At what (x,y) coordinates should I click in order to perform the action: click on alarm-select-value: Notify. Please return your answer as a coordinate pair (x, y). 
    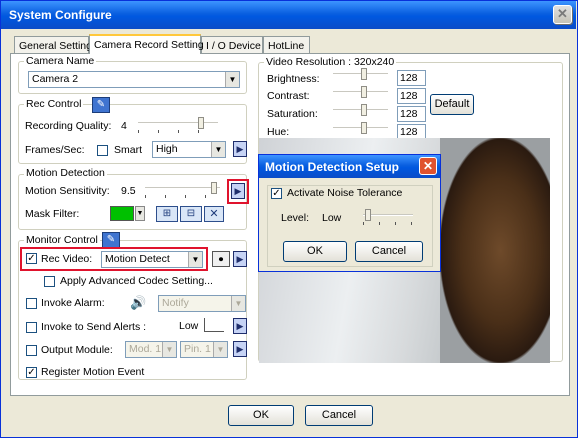
    Looking at the image, I should click on (175, 303).